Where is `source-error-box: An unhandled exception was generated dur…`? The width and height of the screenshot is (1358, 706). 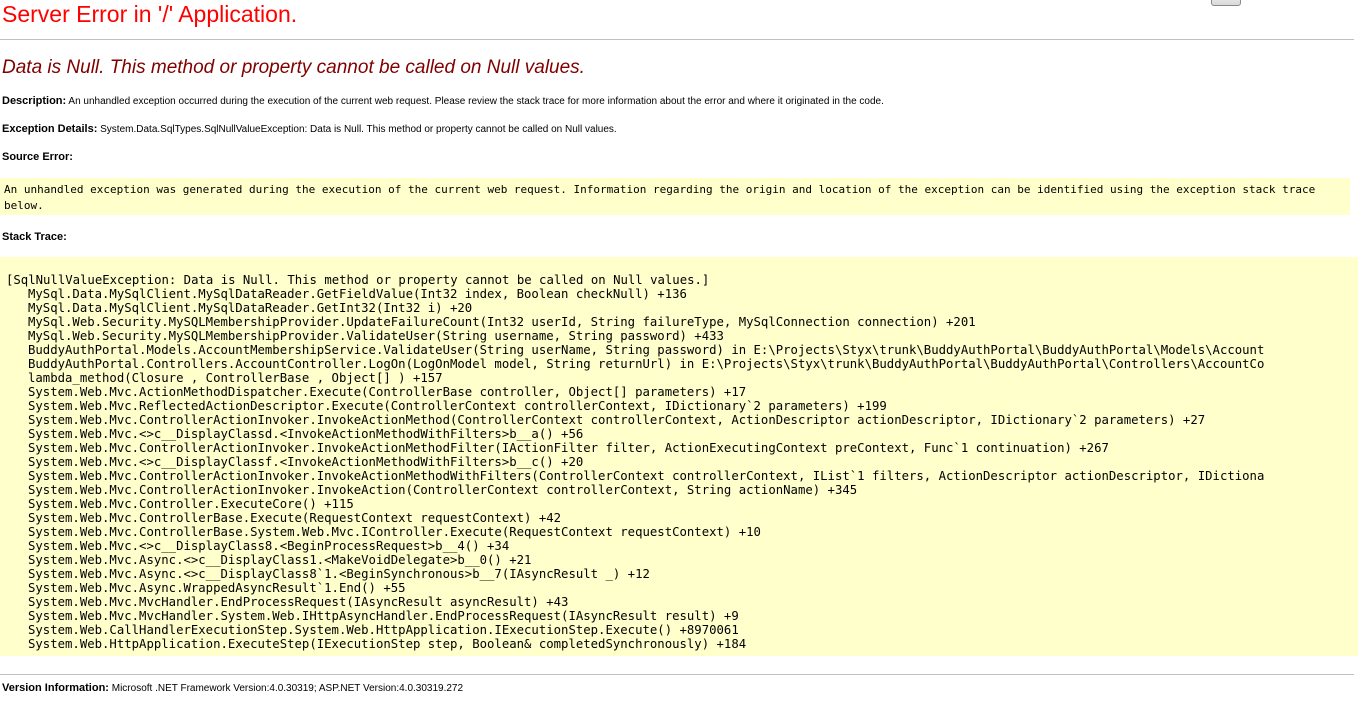 source-error-box: An unhandled exception was generated dur… is located at coordinates (675, 196).